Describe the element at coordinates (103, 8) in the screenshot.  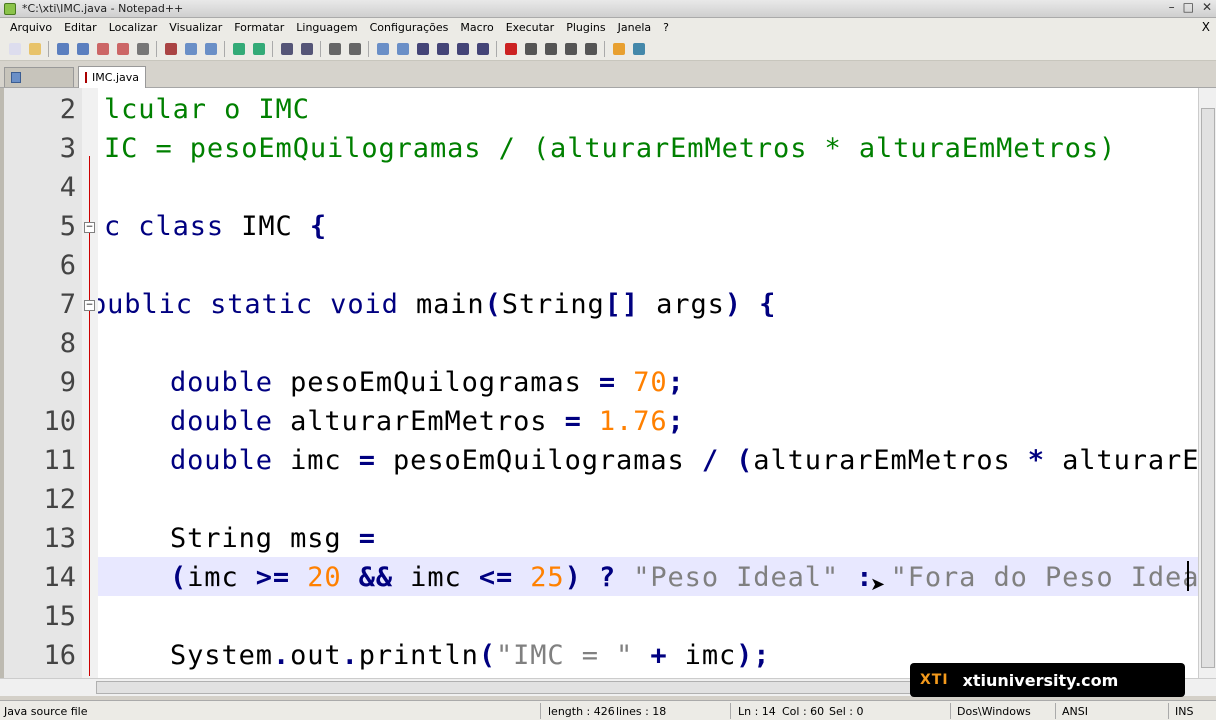
I see `window-title: *C:\xti\IMC.java - Notepad++` at that location.